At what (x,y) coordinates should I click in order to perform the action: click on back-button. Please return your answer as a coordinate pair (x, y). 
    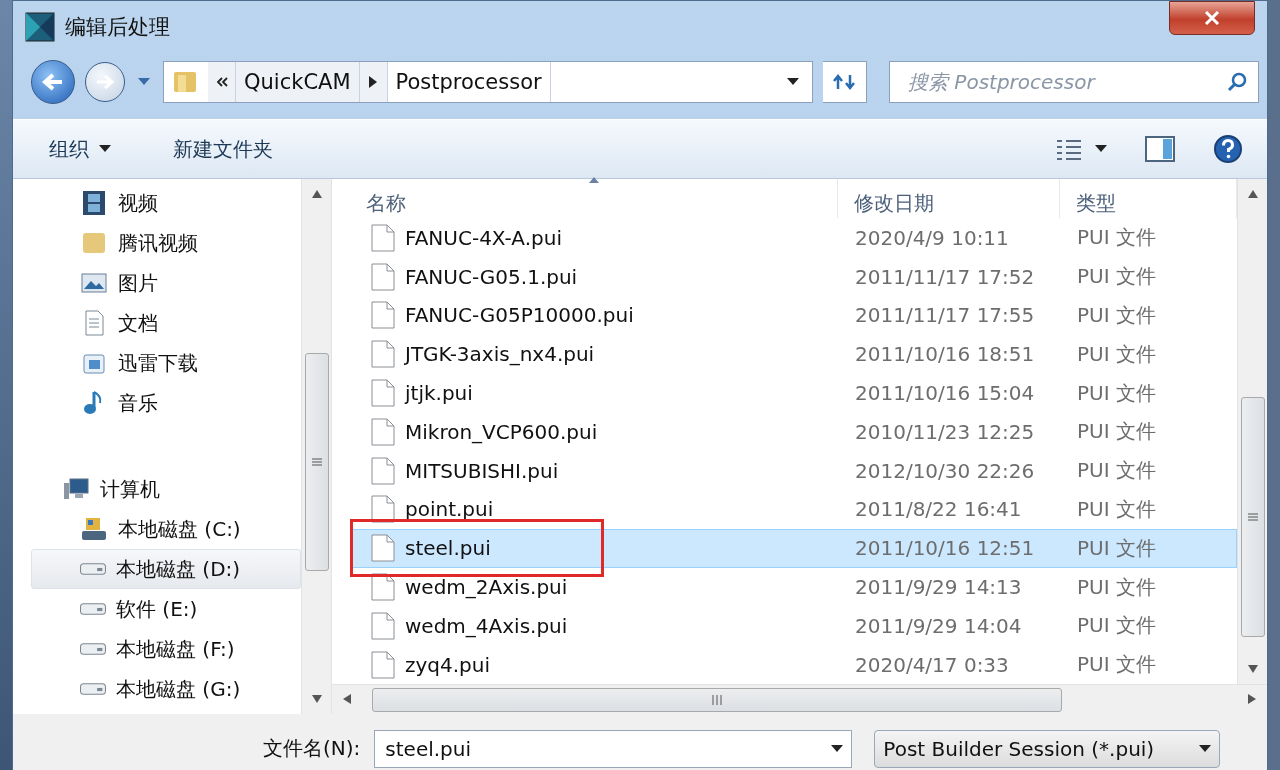
    Looking at the image, I should click on (53, 82).